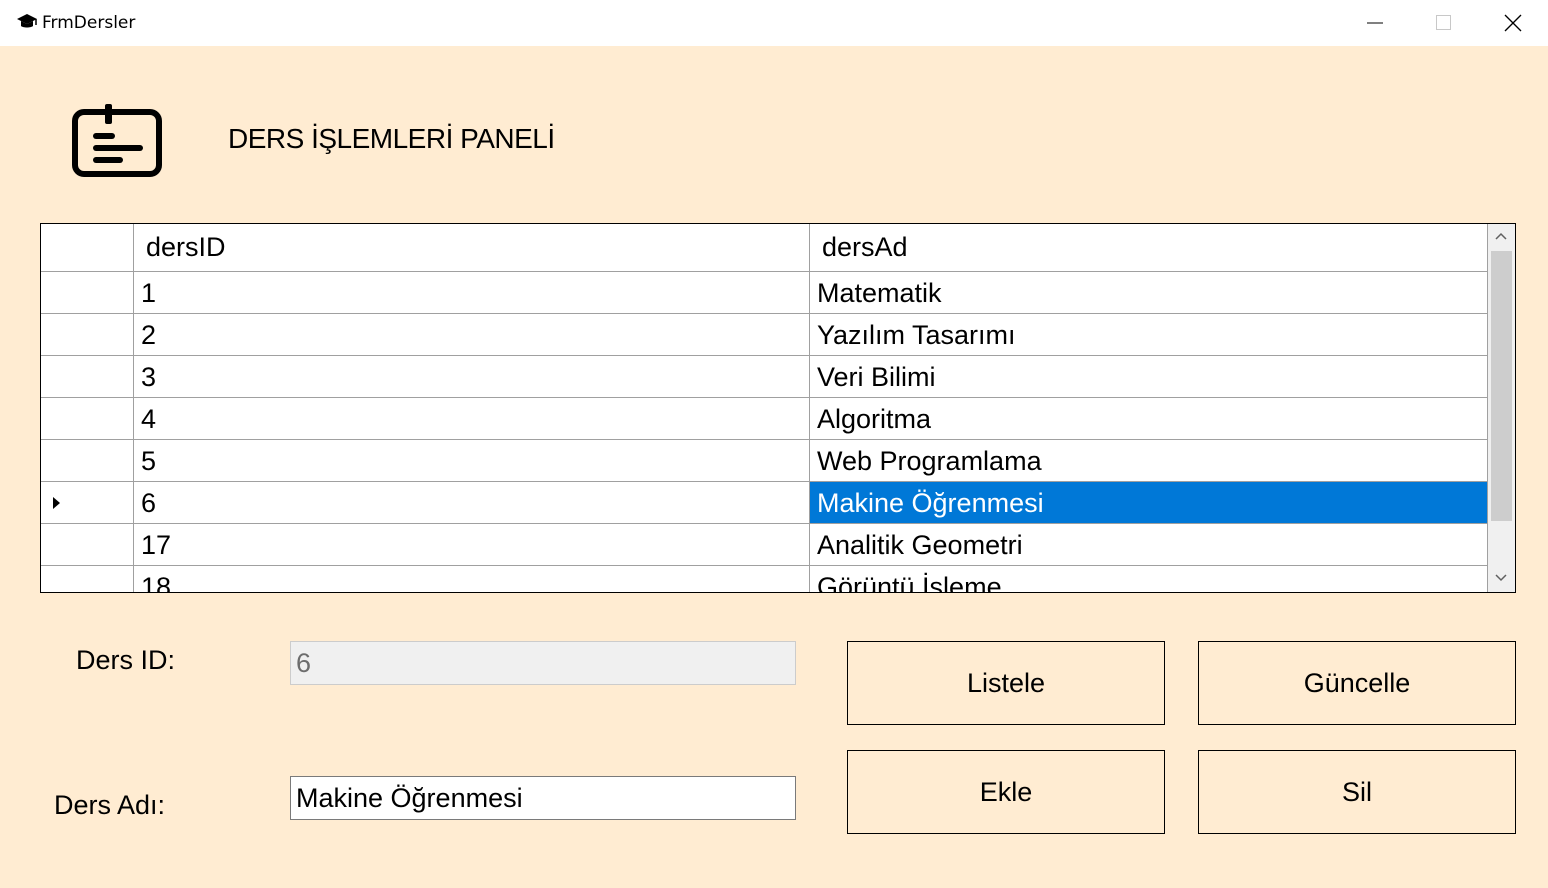  What do you see at coordinates (126, 660) in the screenshot?
I see `ders-id-label: Ders ID:` at bounding box center [126, 660].